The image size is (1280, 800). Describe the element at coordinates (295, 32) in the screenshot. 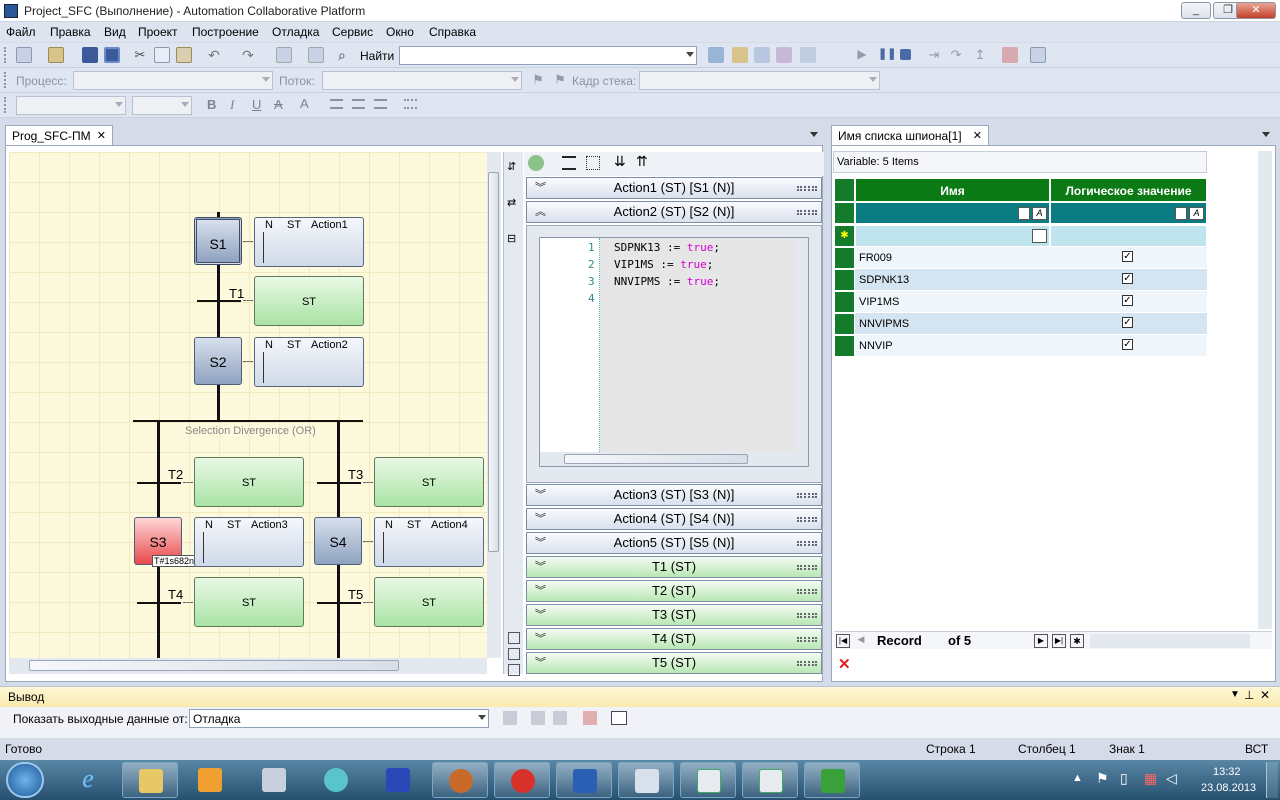

I see `menu-debug: Отладка` at that location.